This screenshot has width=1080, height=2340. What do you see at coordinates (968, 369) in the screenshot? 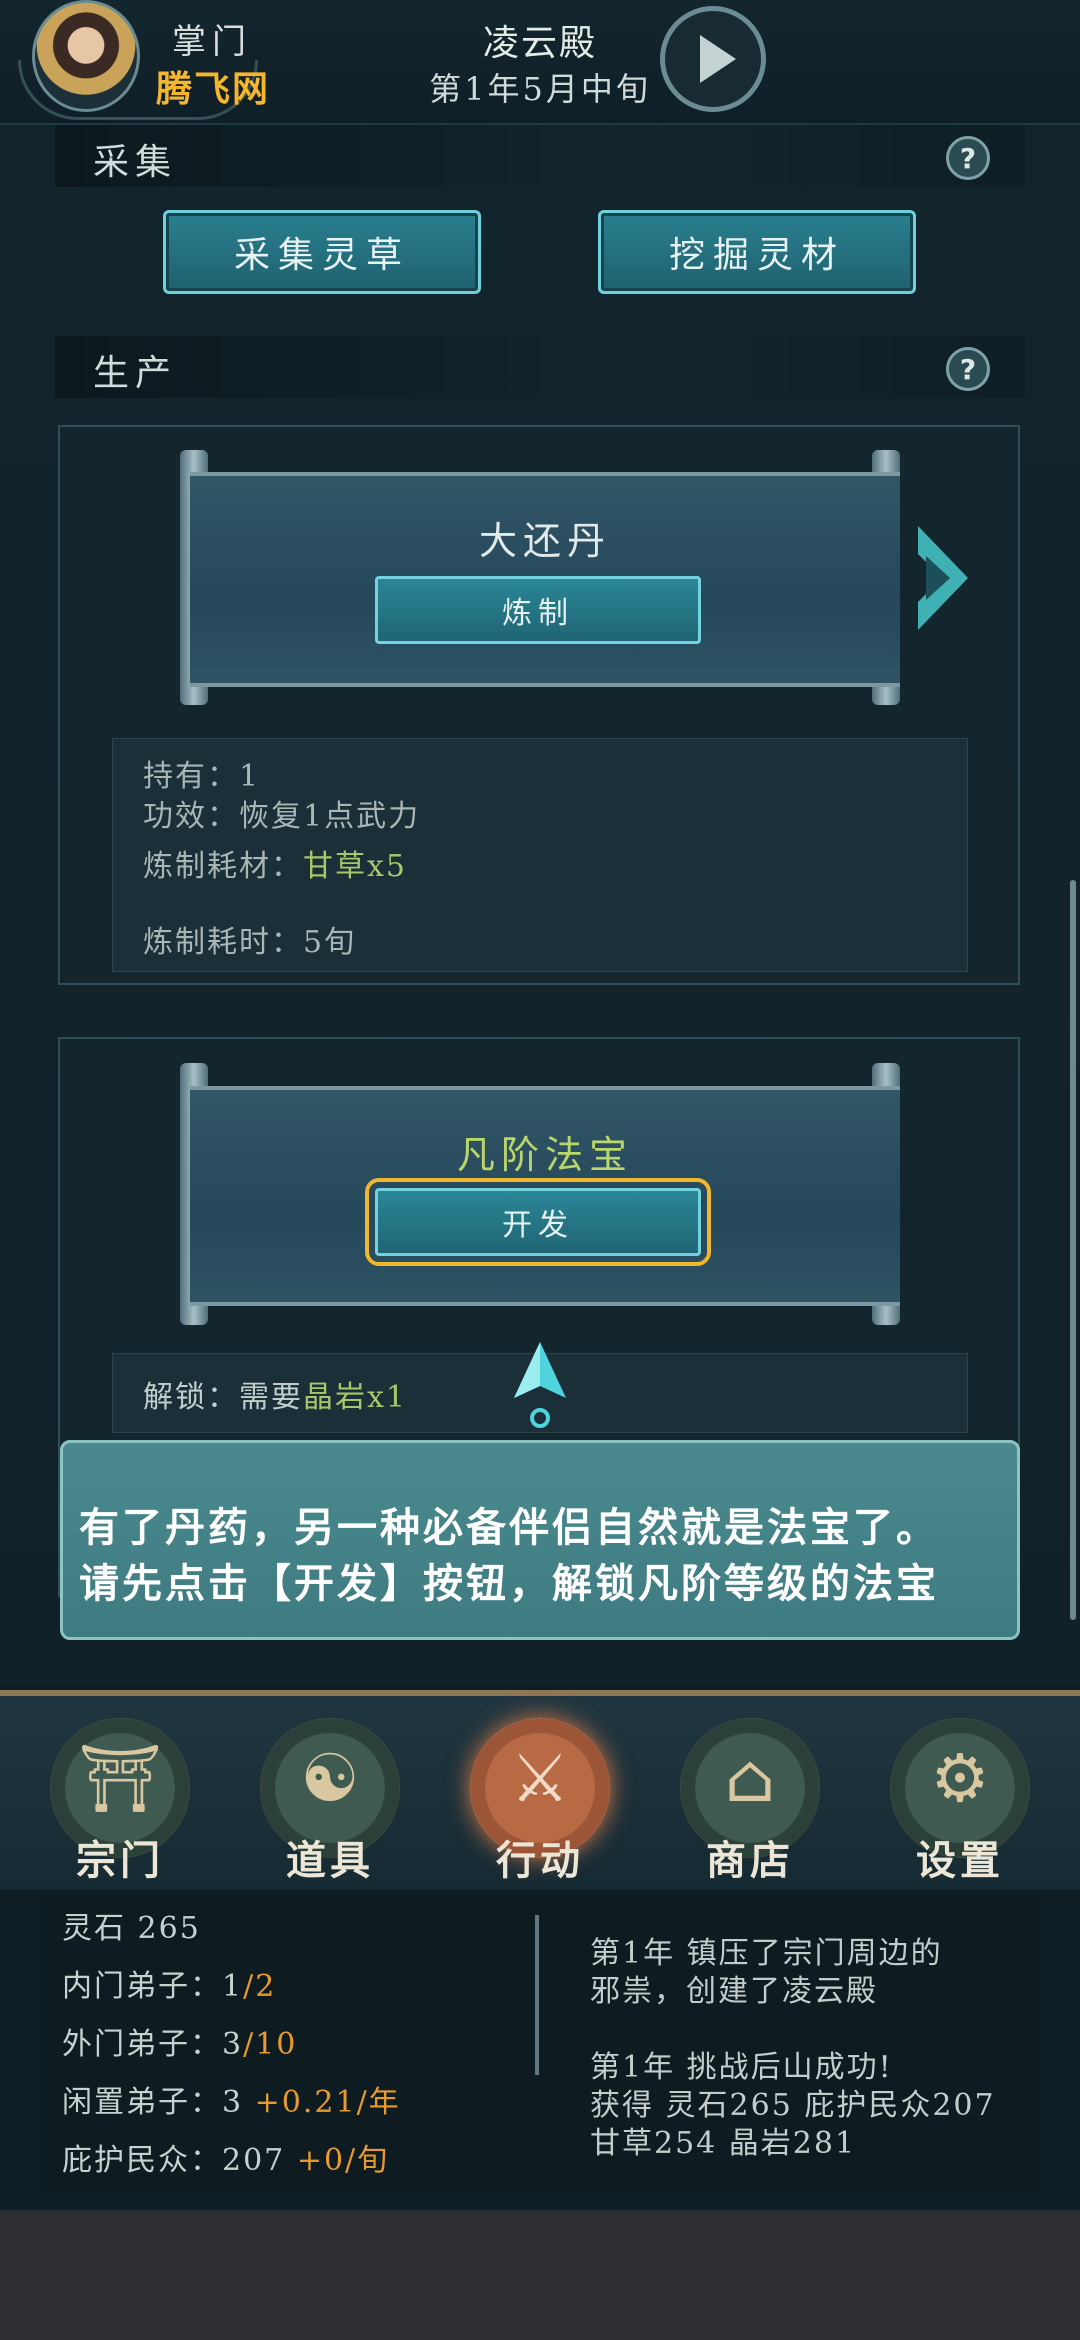
I see `production-help-icon: ?` at bounding box center [968, 369].